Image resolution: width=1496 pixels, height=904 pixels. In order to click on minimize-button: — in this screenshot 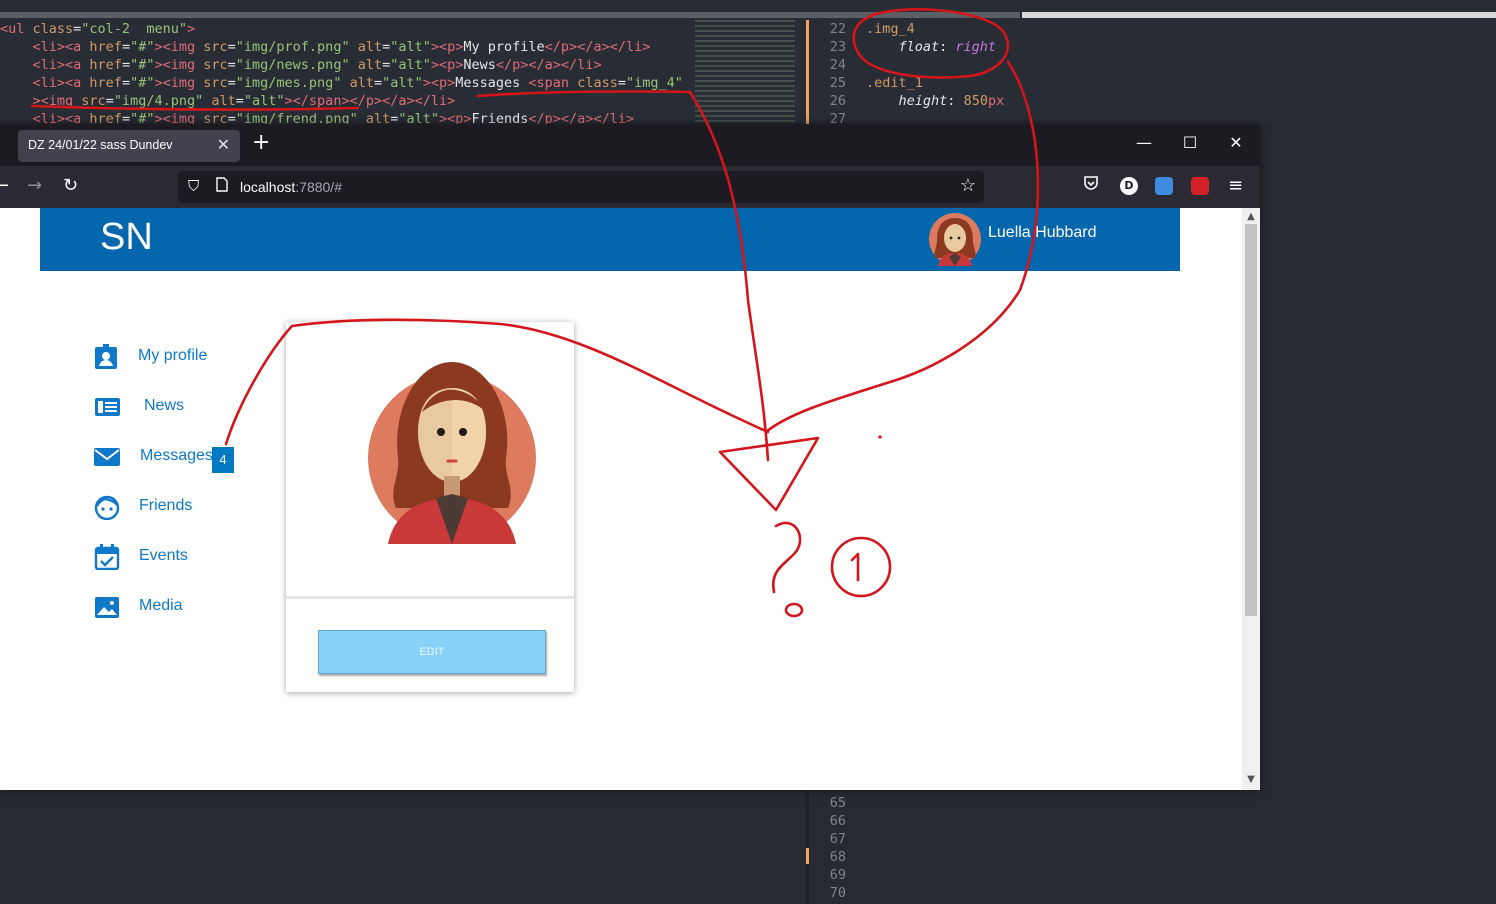, I will do `click(1144, 142)`.